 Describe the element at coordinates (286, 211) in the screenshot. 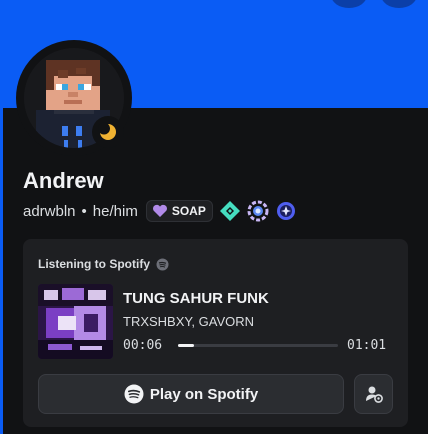

I see `quest-badge-icon` at that location.